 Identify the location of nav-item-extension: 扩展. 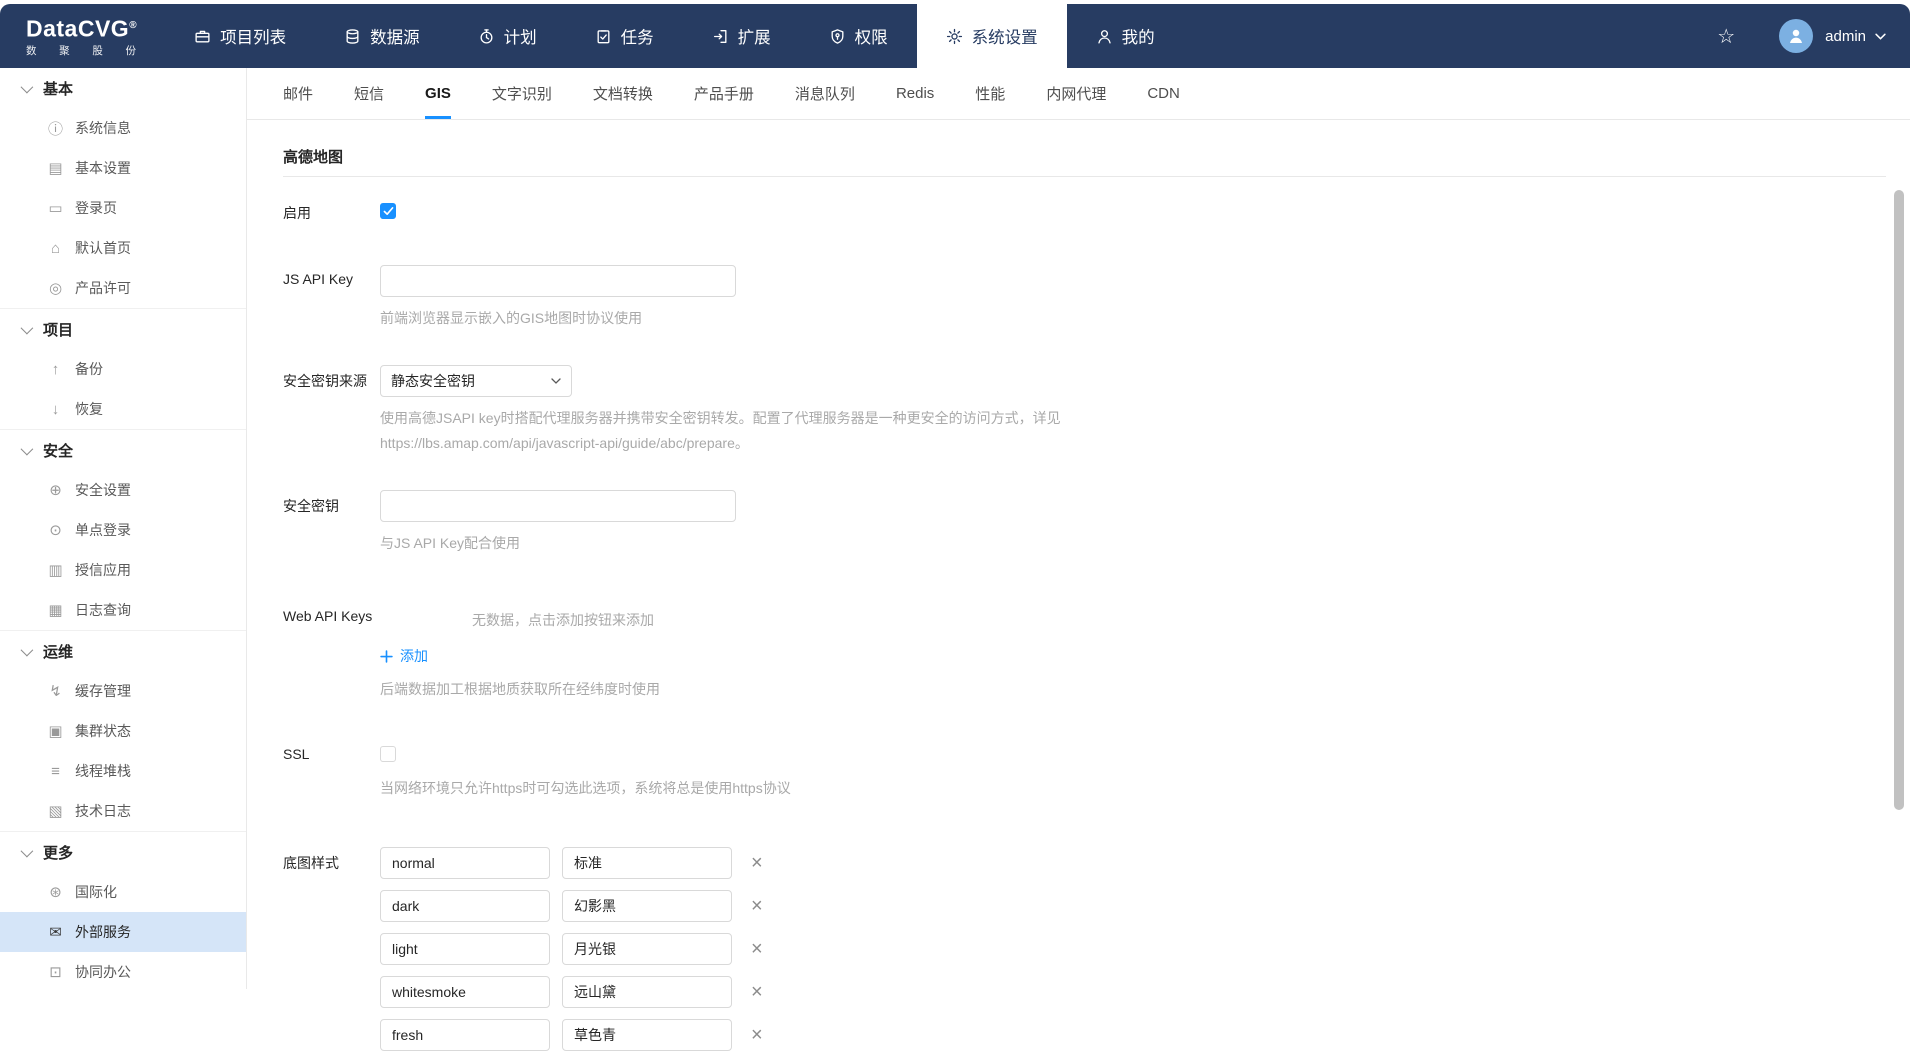
(741, 36).